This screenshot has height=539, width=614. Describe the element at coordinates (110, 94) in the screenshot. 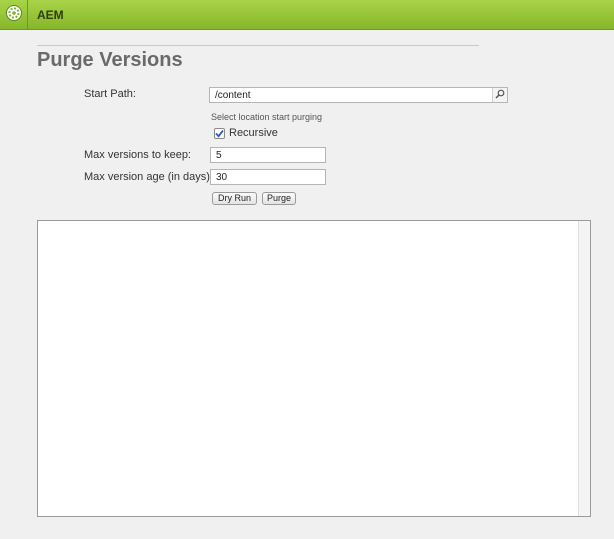

I see `start-path-label: Start Path:` at that location.